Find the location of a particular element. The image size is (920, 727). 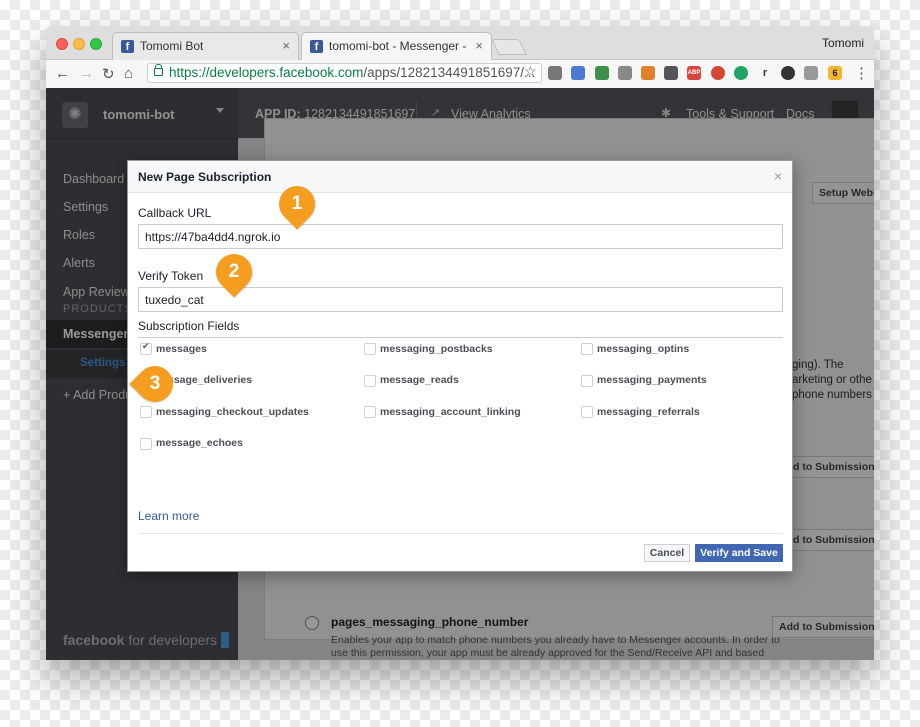

callout-marker-2: 2 is located at coordinates (234, 272).